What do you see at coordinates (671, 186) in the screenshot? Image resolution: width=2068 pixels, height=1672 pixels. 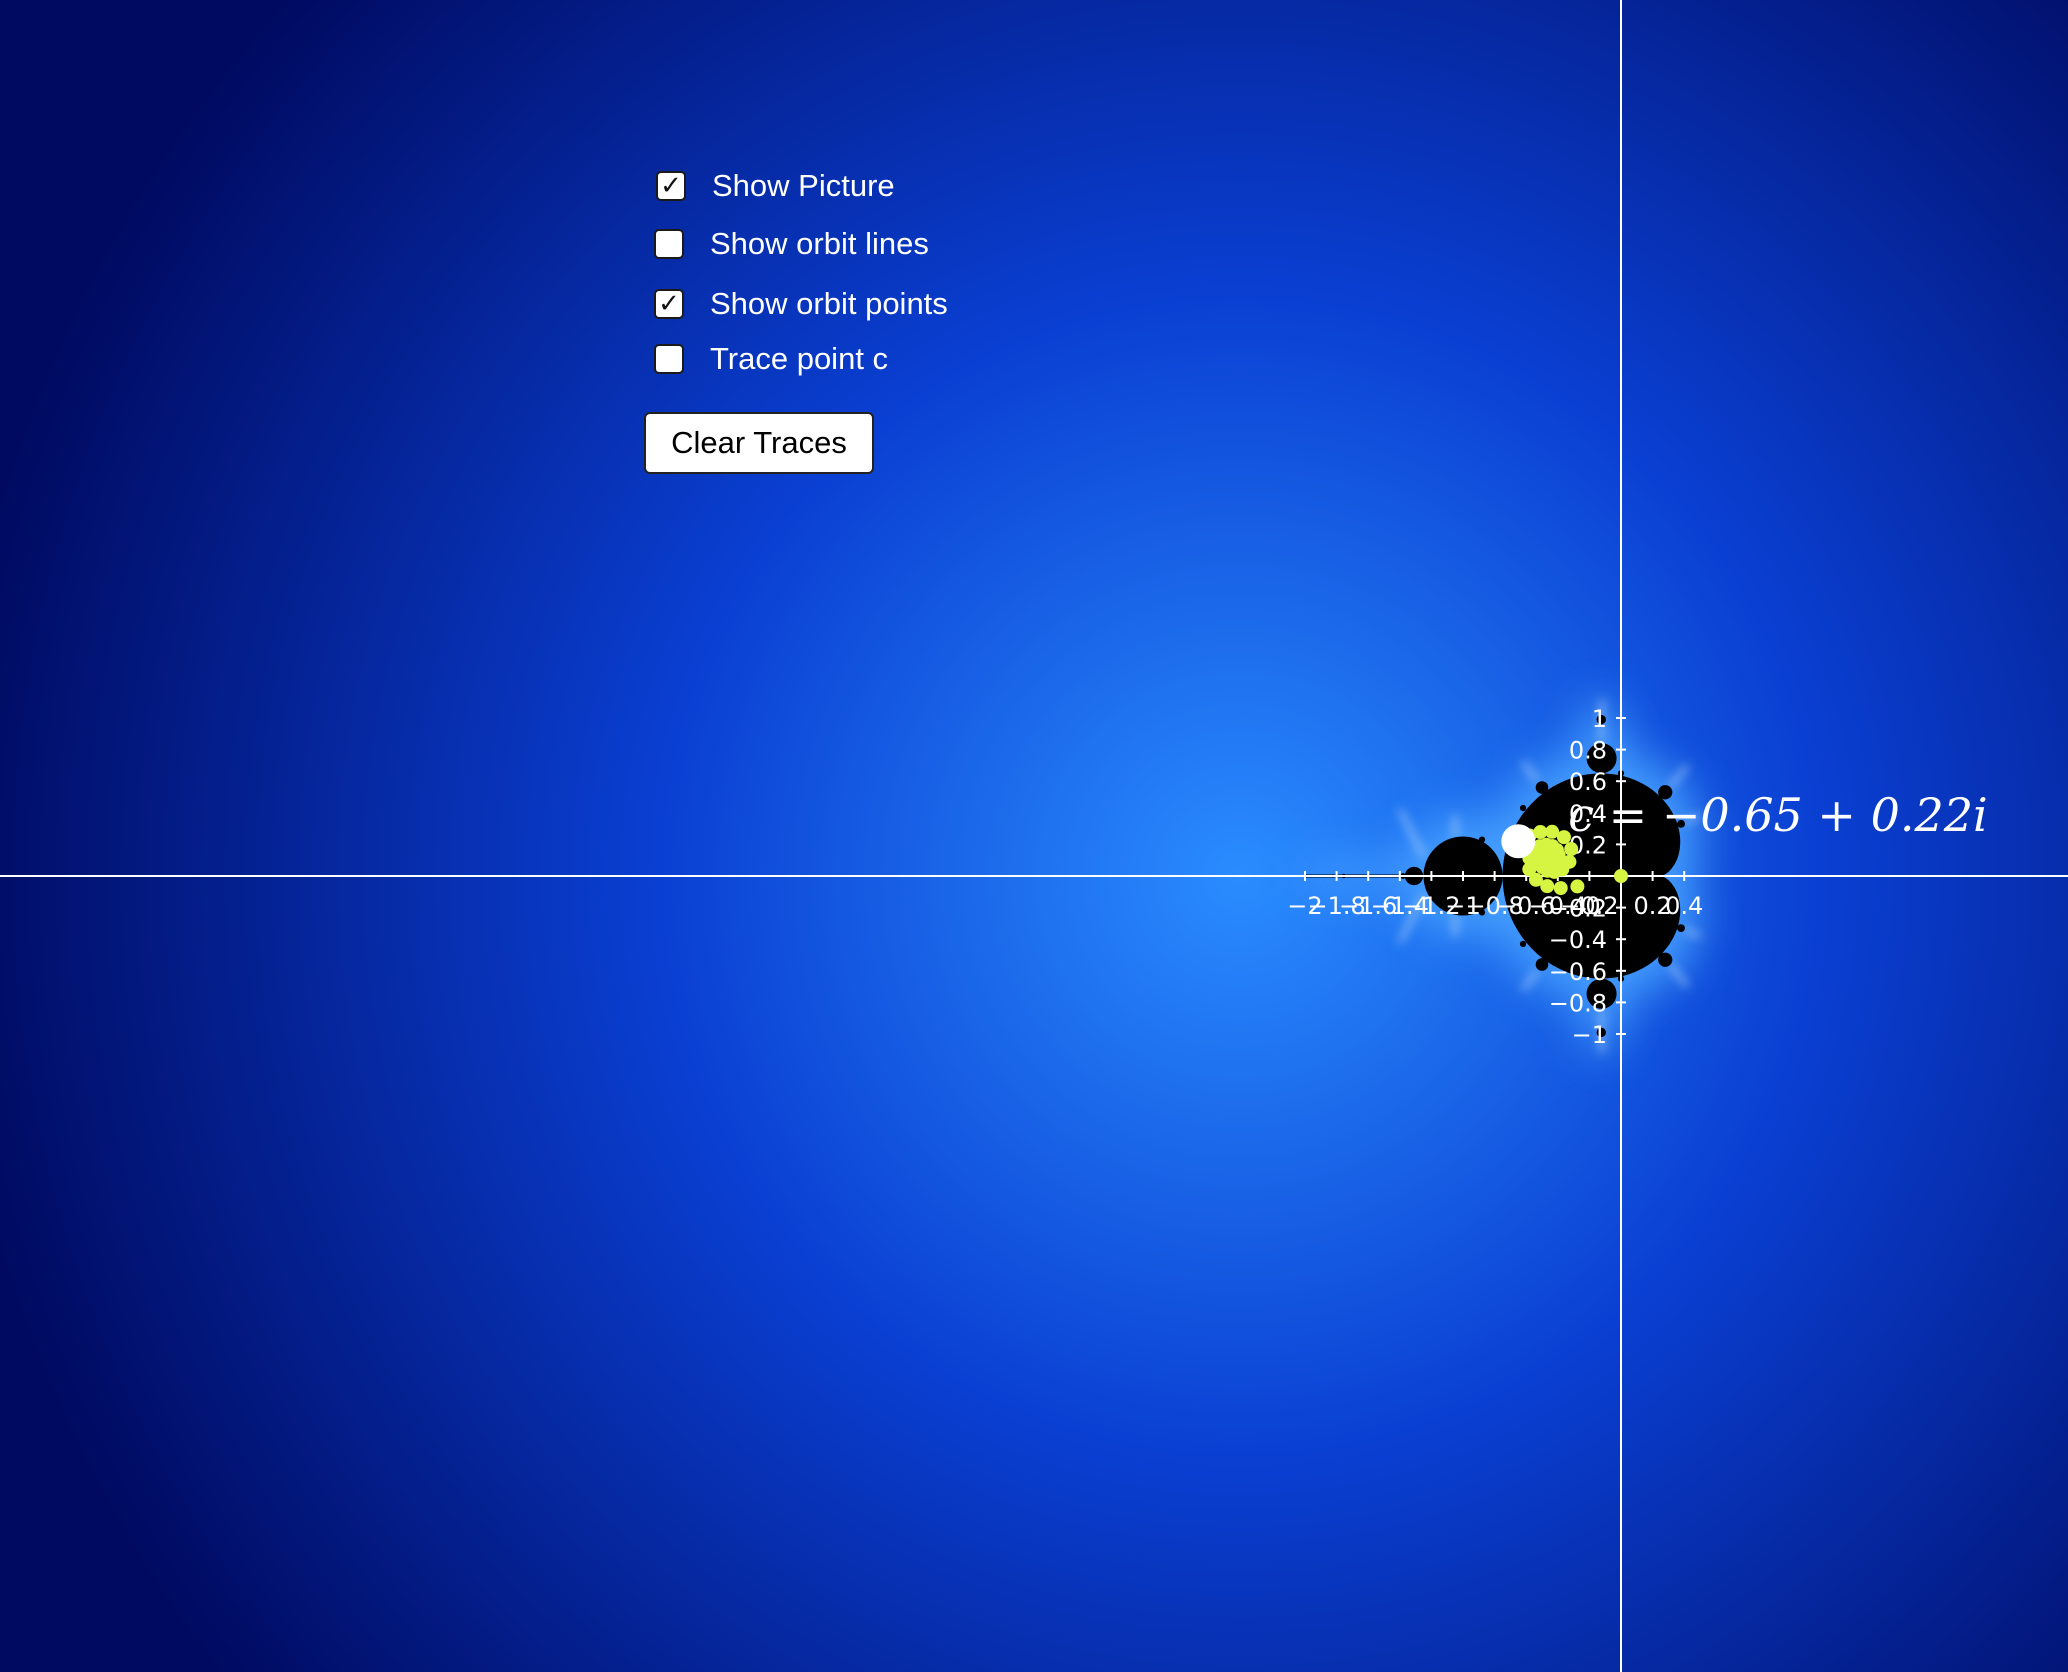 I see `checkbox-show-picture: ✓` at bounding box center [671, 186].